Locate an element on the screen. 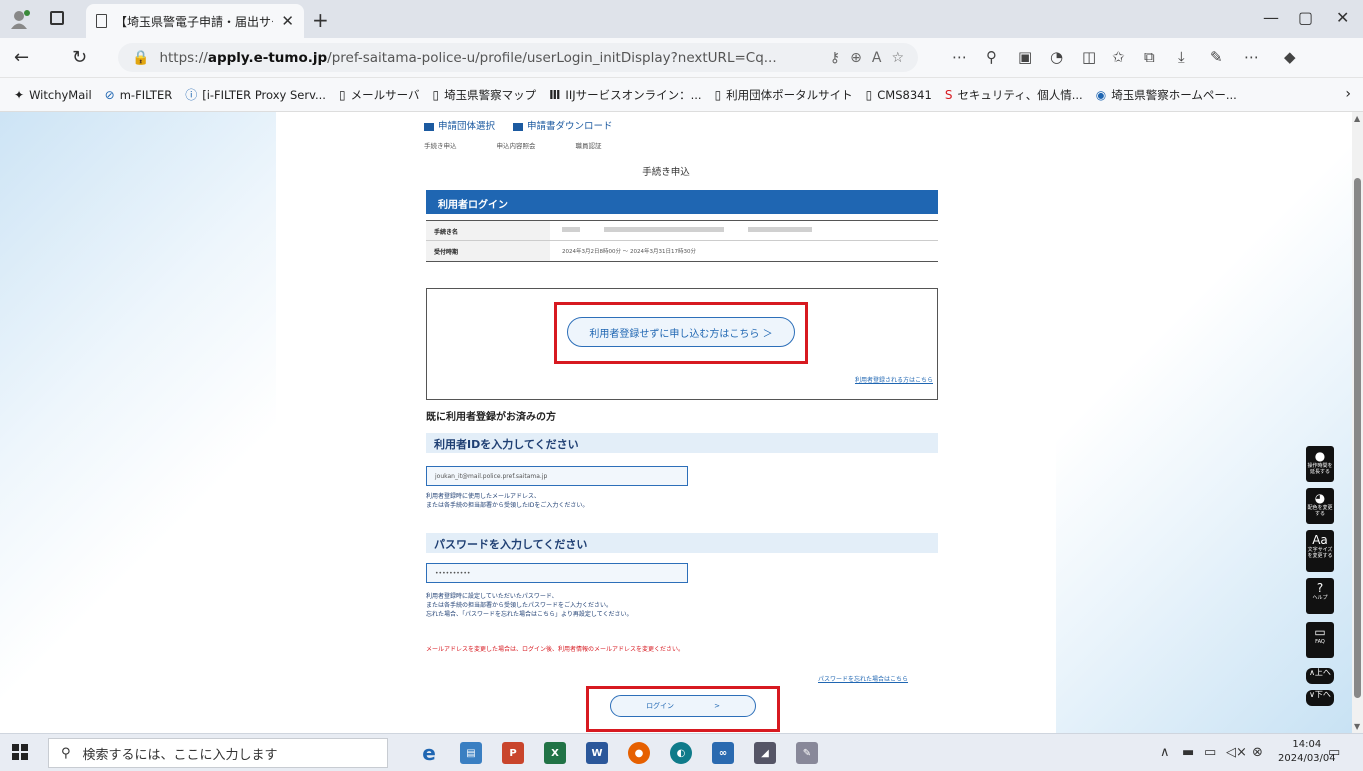 This screenshot has height=771, width=1363. chevron-up-icon: ∧ is located at coordinates (1165, 752).